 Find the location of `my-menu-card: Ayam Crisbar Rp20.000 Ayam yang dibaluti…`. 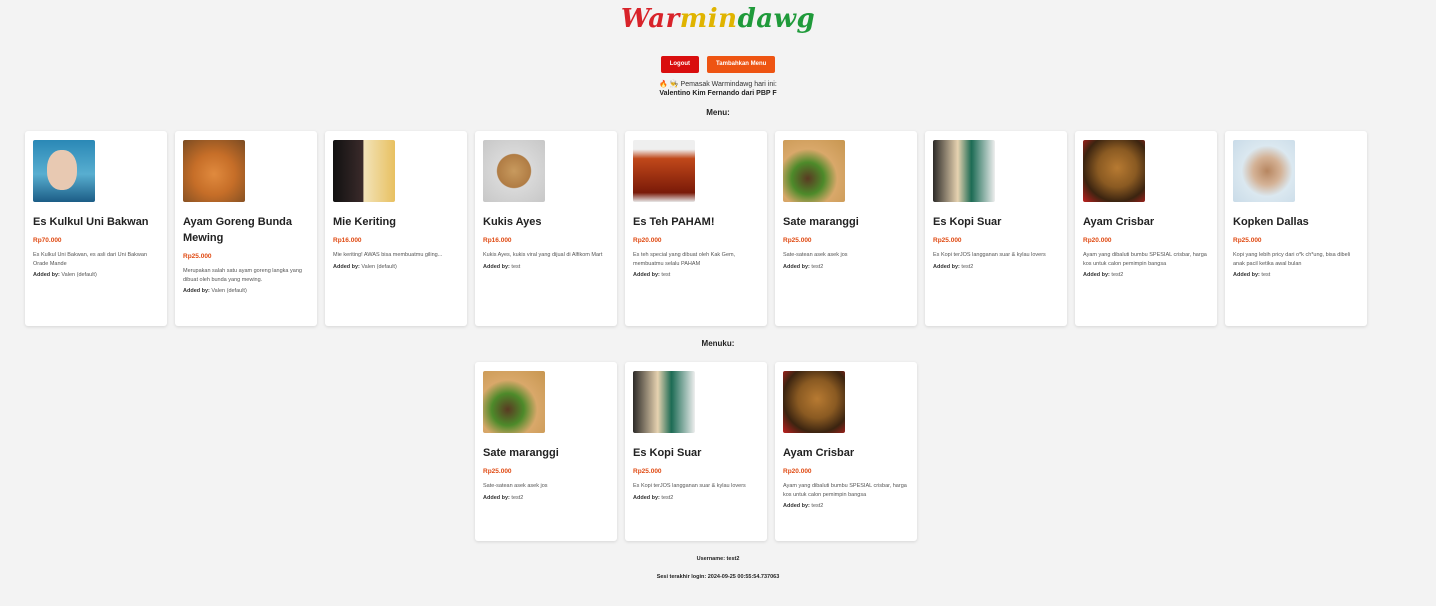

my-menu-card: Ayam Crisbar Rp20.000 Ayam yang dibaluti… is located at coordinates (846, 451).